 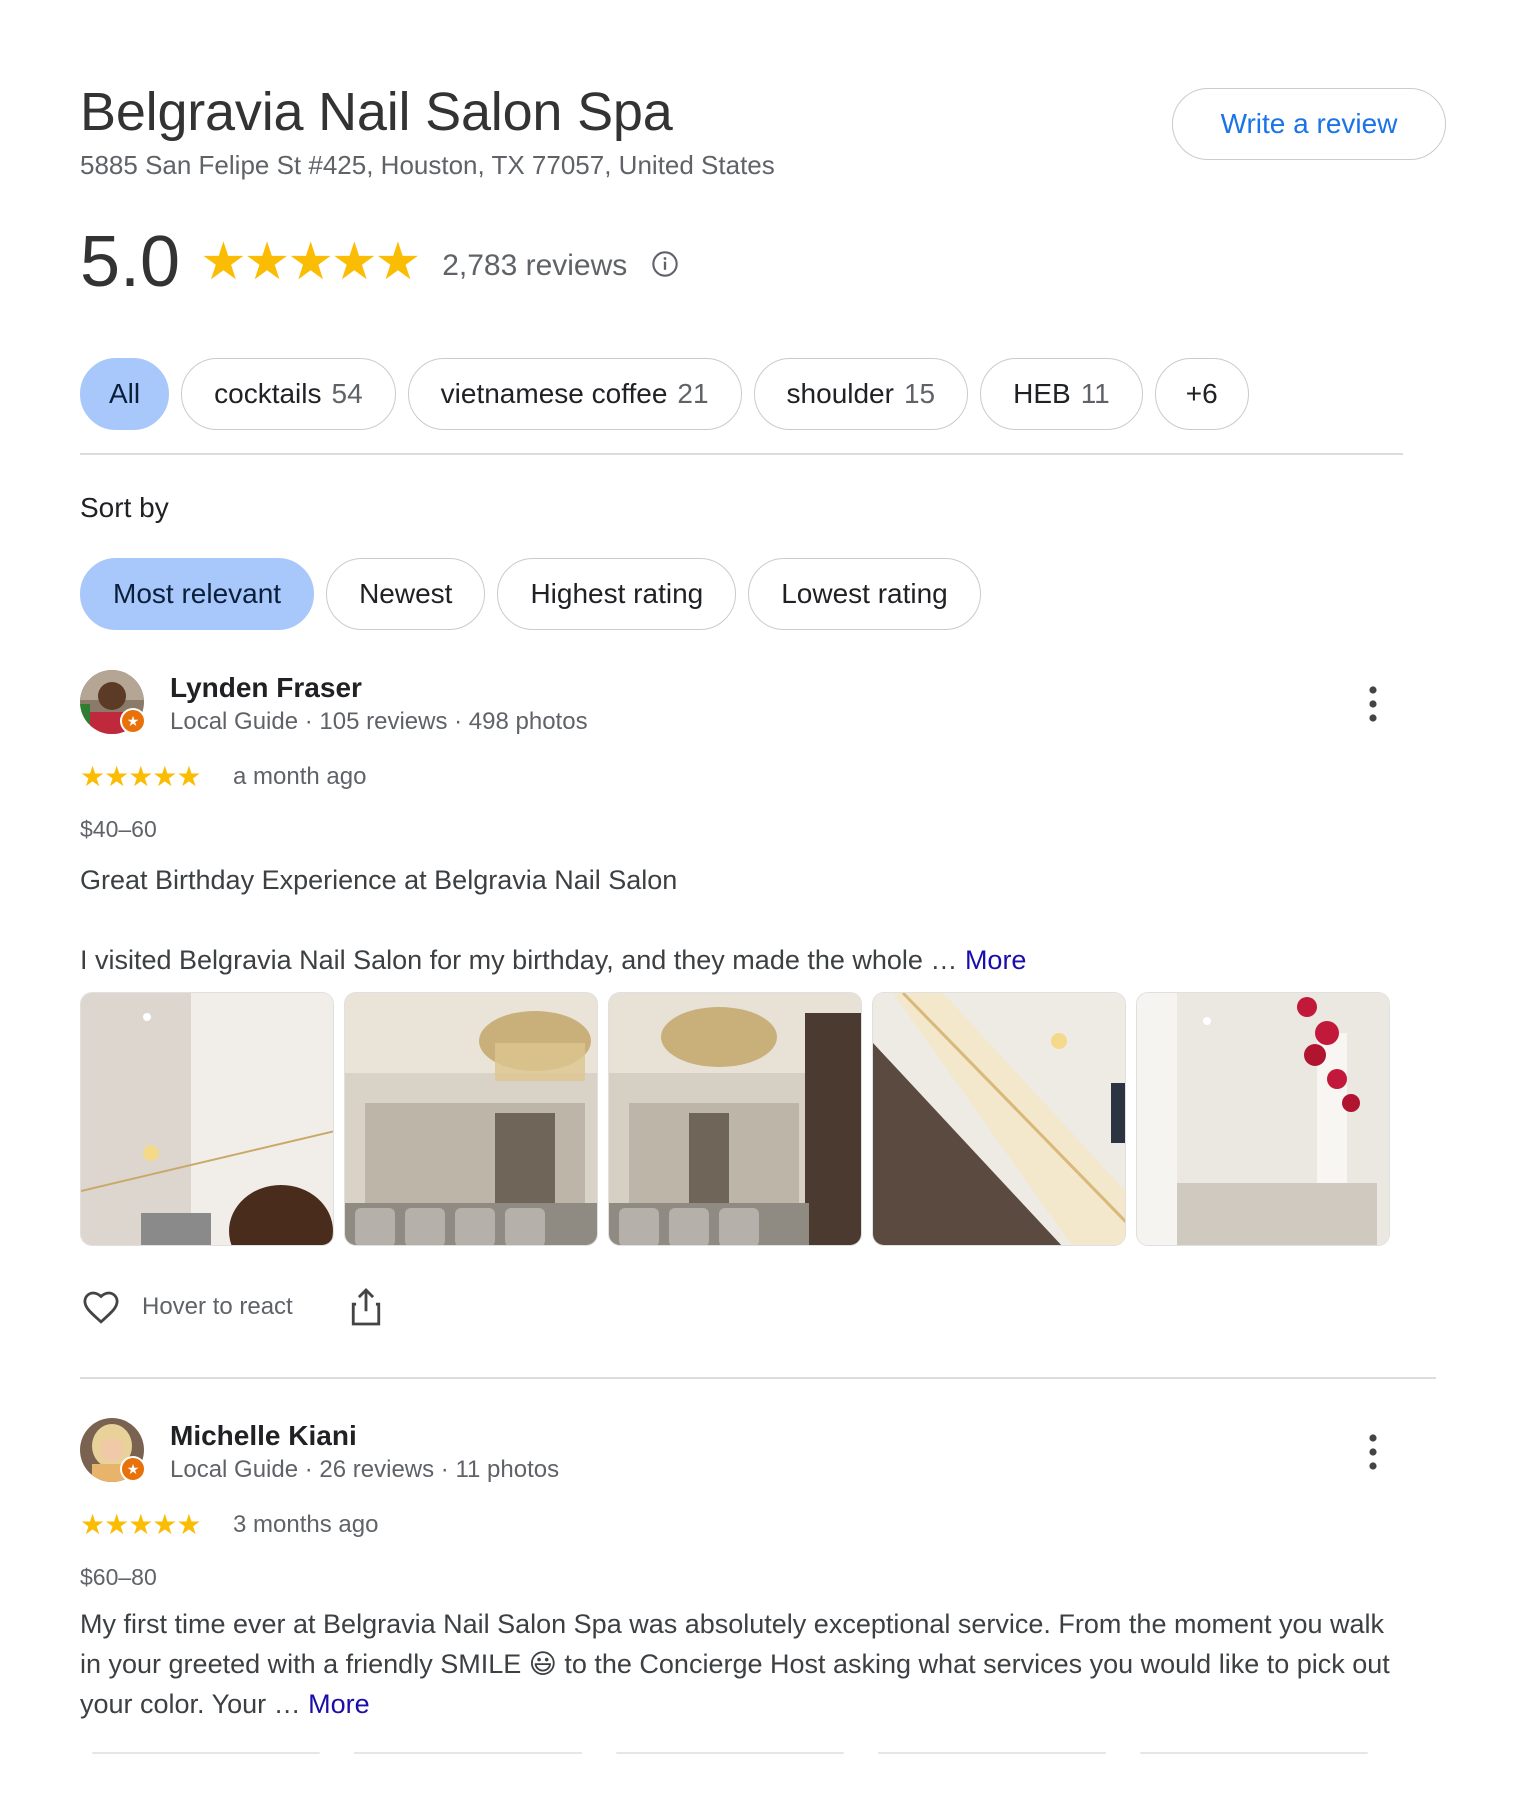 What do you see at coordinates (758, 1378) in the screenshot?
I see `review-divider` at bounding box center [758, 1378].